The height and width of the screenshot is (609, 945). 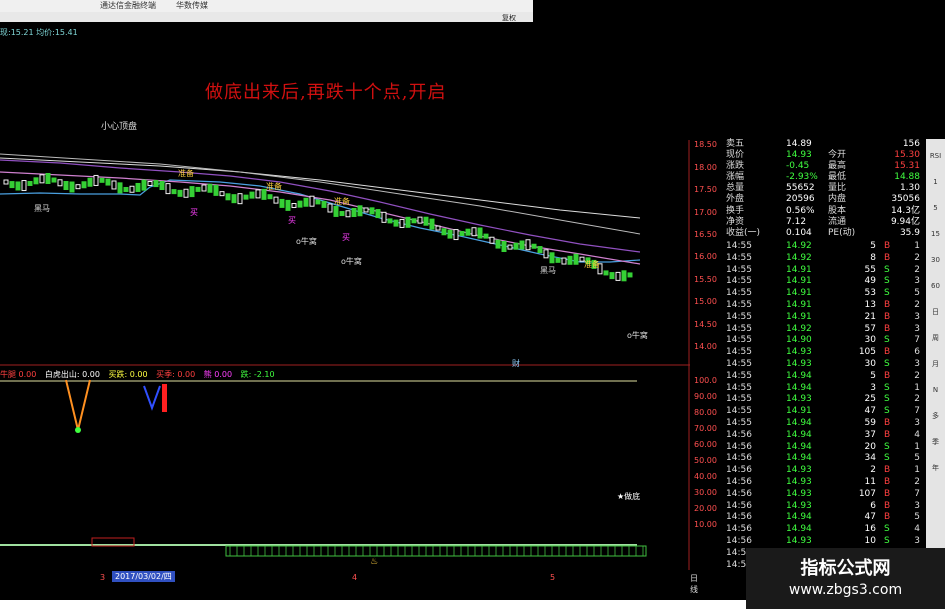 I want to click on toolbar-item-周: 周, so click(x=935, y=338).